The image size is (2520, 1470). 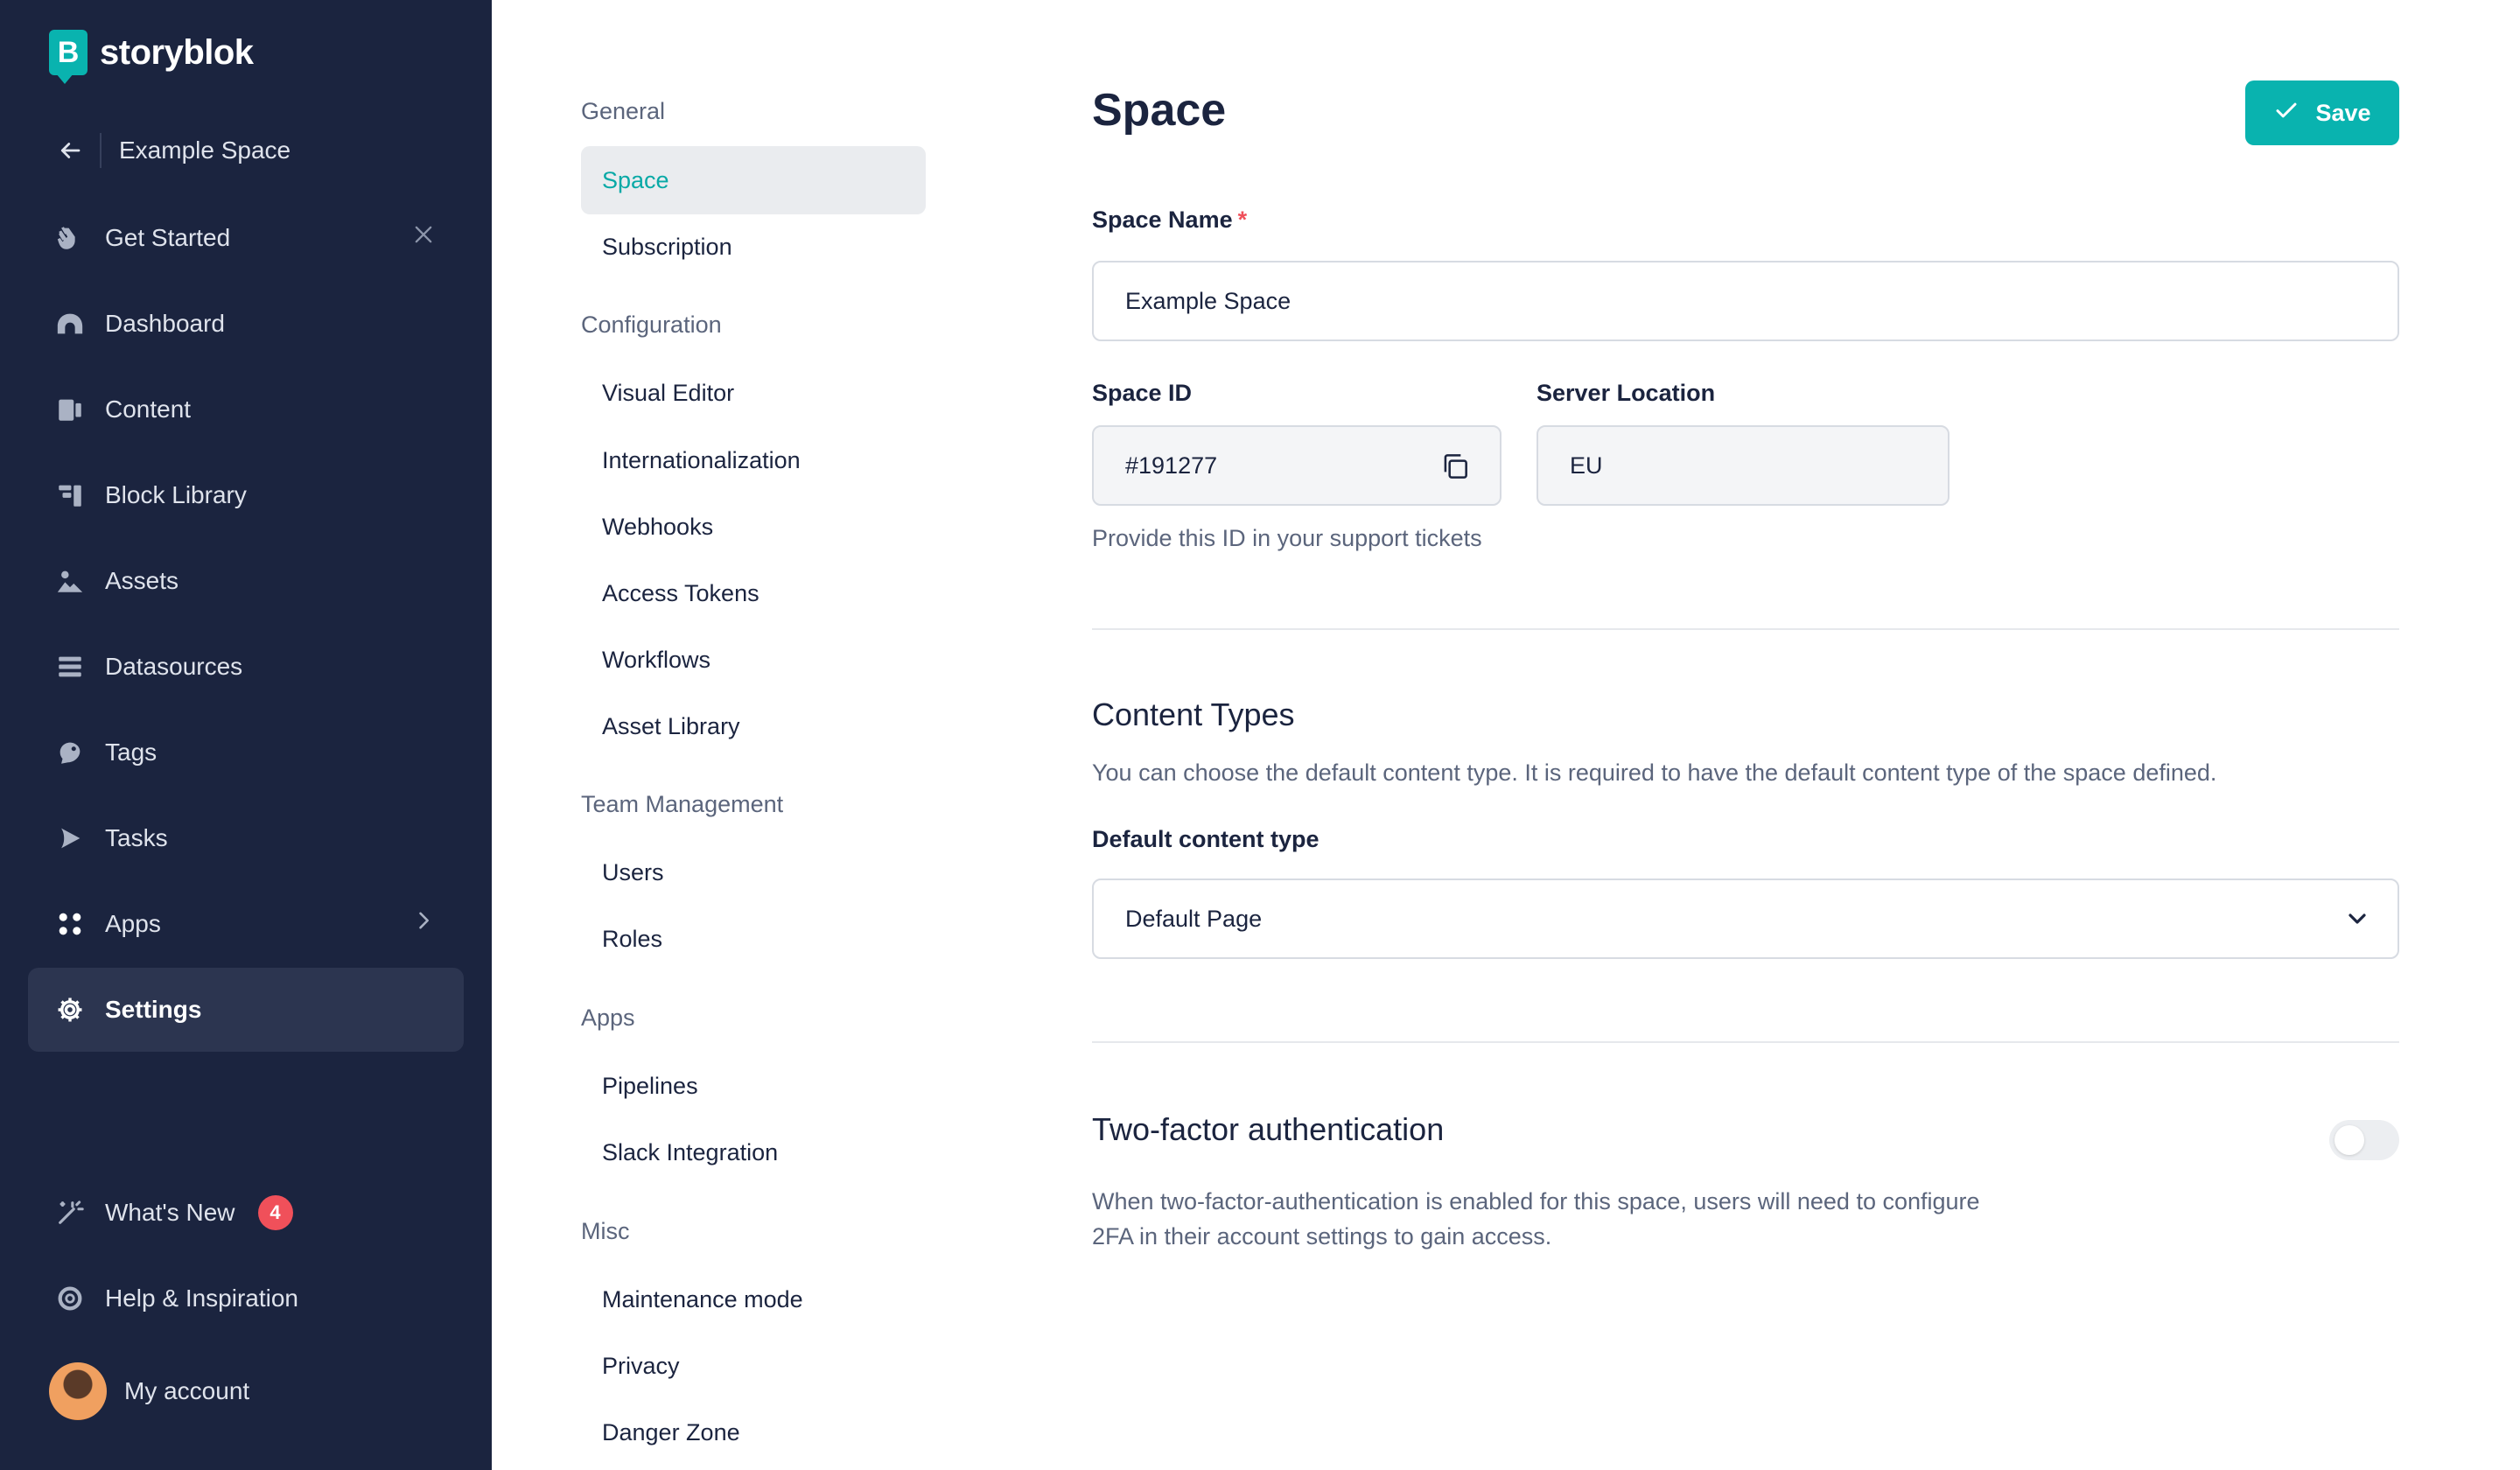 I want to click on subnav-item-maintenance-mode: Maintenance mode, so click(x=753, y=1299).